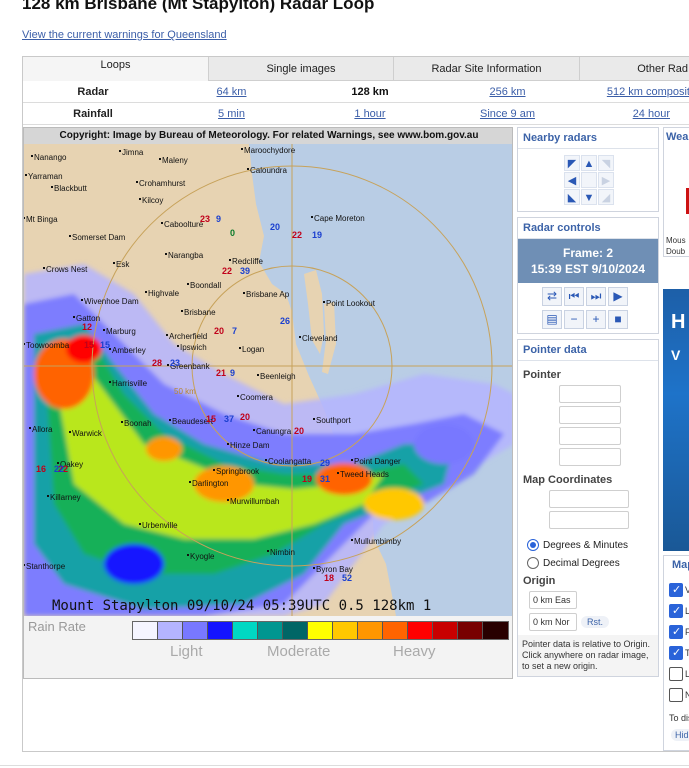  Describe the element at coordinates (632, 92) in the screenshot. I see `range-512km-link: 512 km composit` at that location.